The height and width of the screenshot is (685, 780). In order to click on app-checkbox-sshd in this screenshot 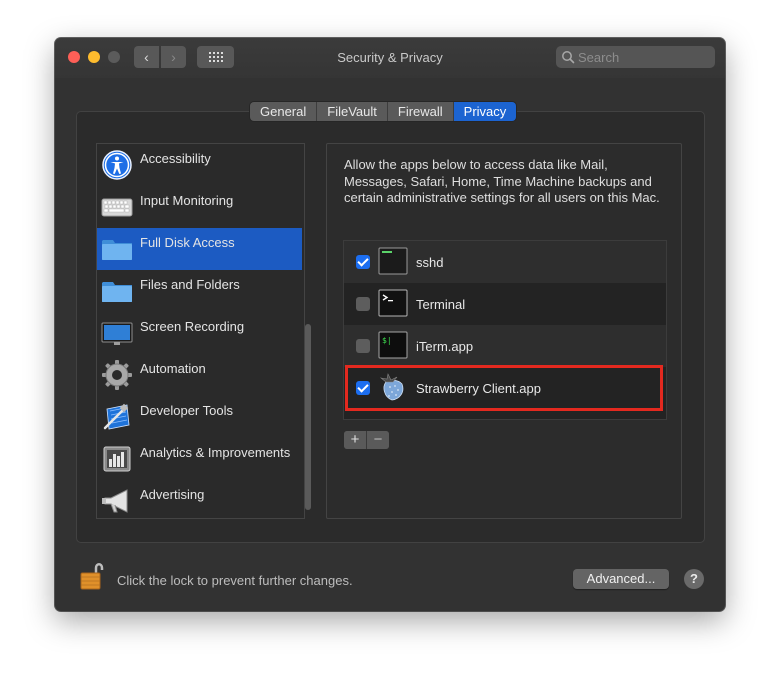, I will do `click(363, 262)`.